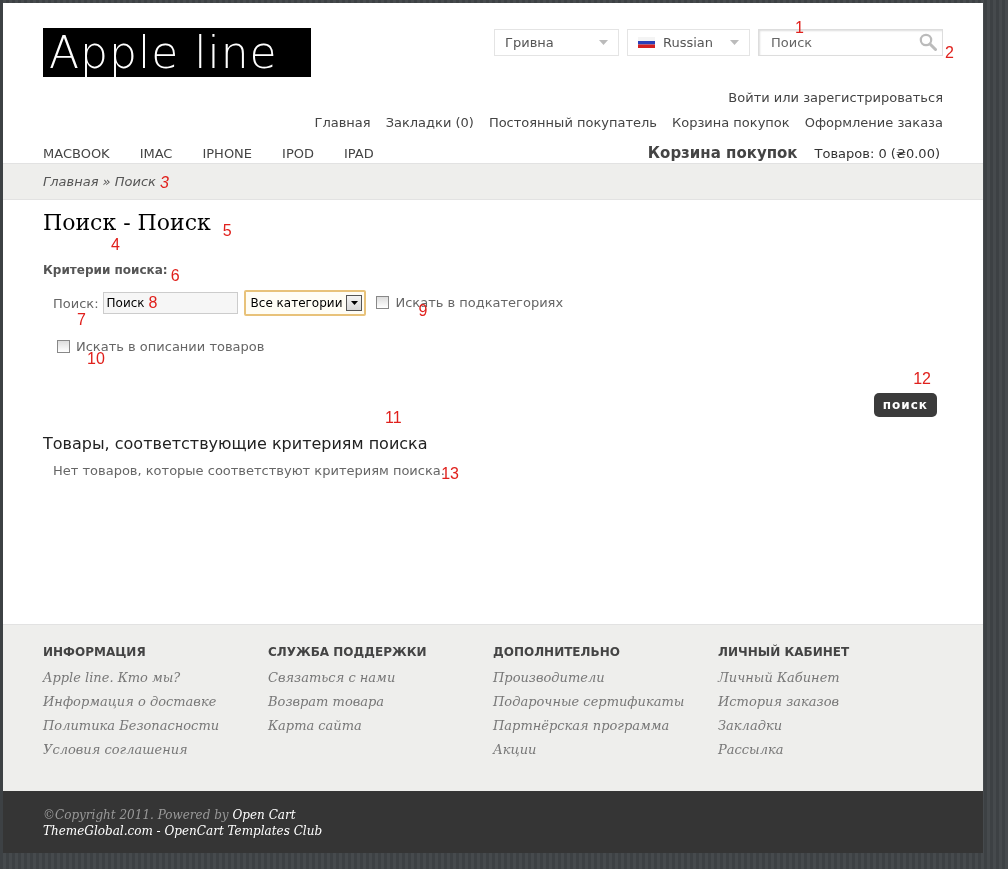 The image size is (1008, 869). Describe the element at coordinates (183, 831) in the screenshot. I see `theme-link: ThemeGlobal.com - OpenCart Templates Club` at that location.